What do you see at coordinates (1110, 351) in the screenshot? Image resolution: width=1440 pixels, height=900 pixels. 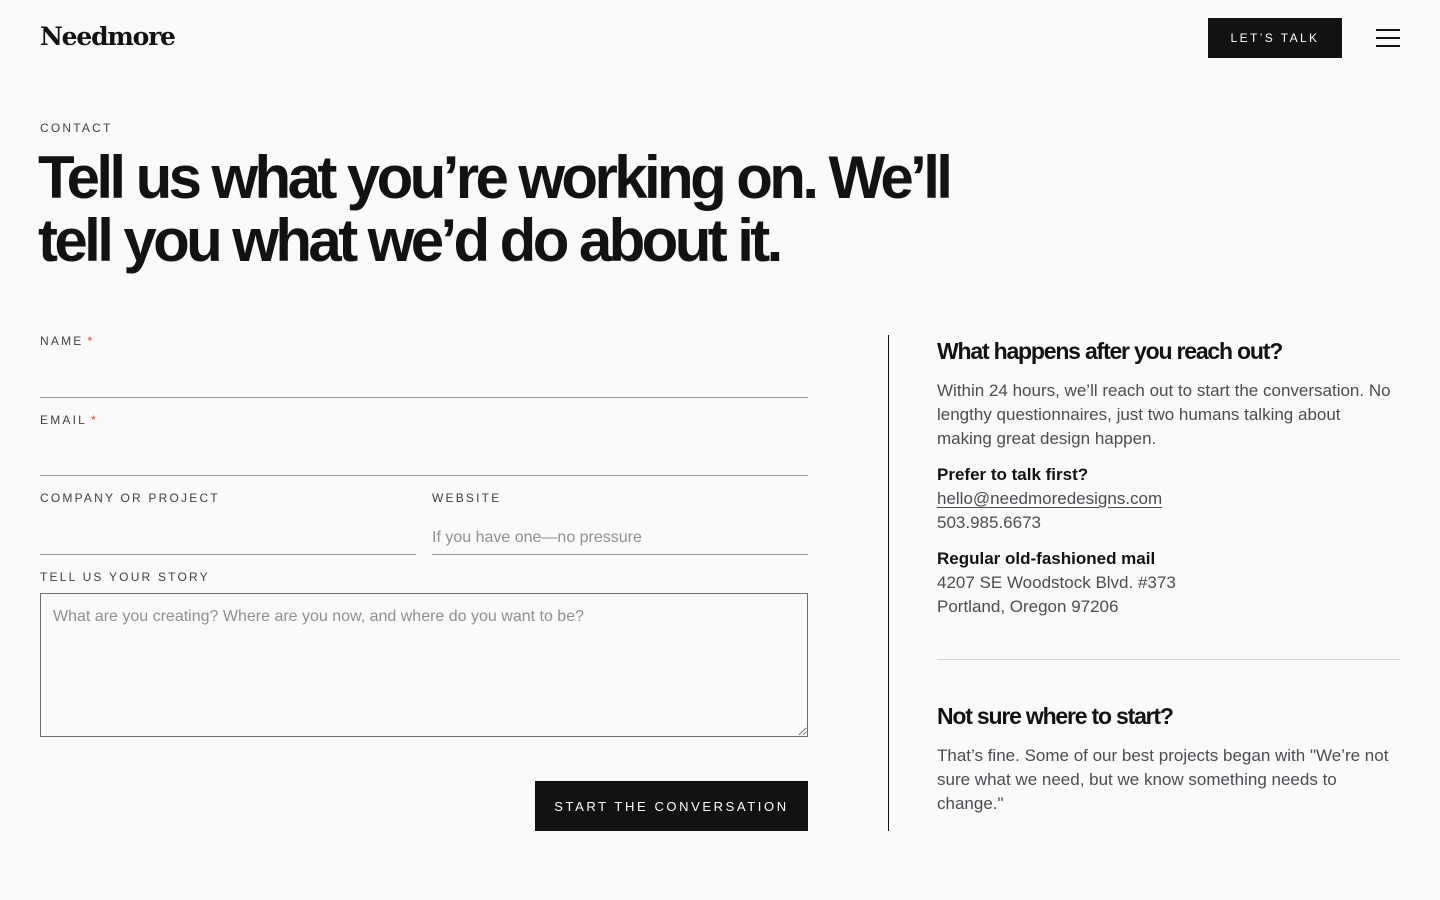 I see `after-heading: What happens after you reach out?` at bounding box center [1110, 351].